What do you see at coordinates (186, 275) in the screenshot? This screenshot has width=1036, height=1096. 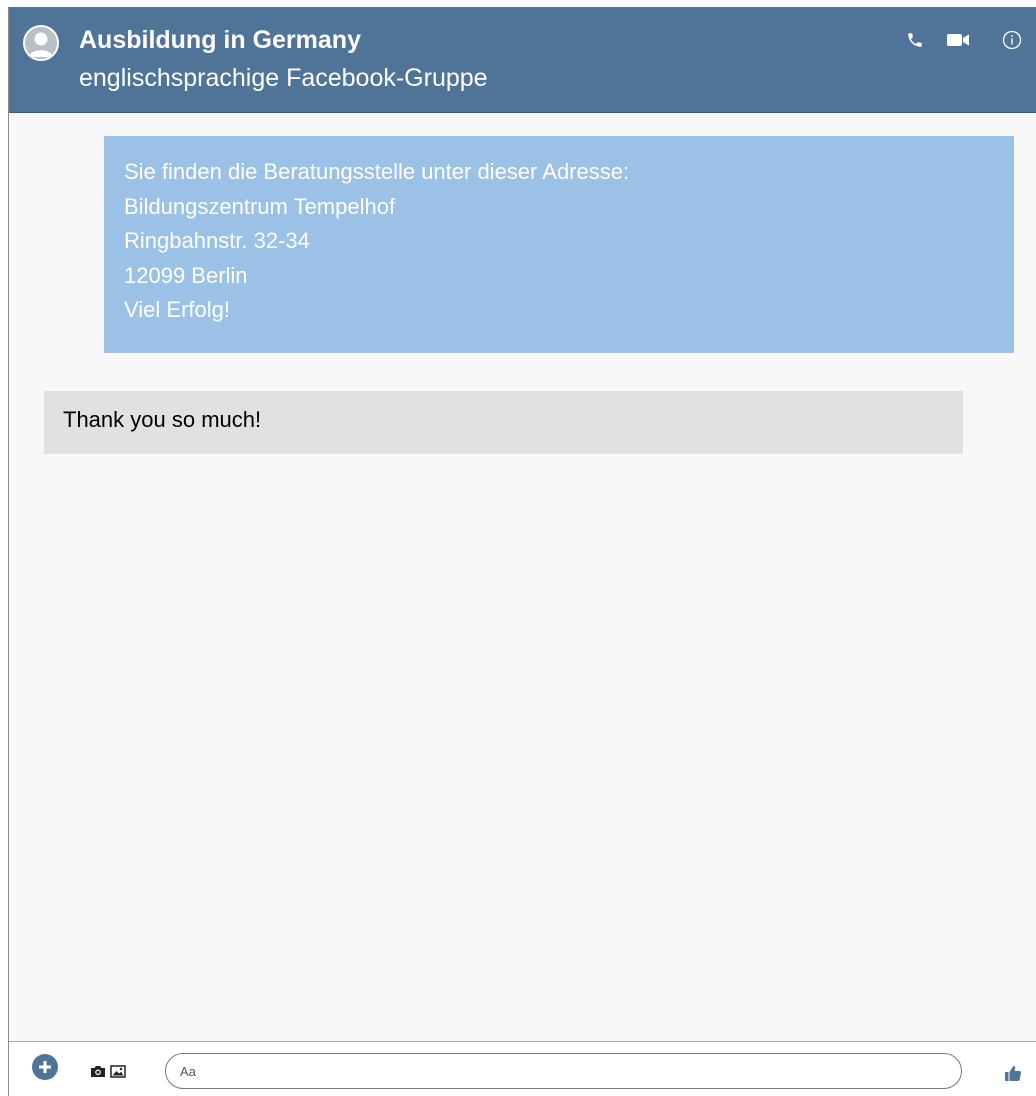 I see `message-line: 12099 Berlin` at bounding box center [186, 275].